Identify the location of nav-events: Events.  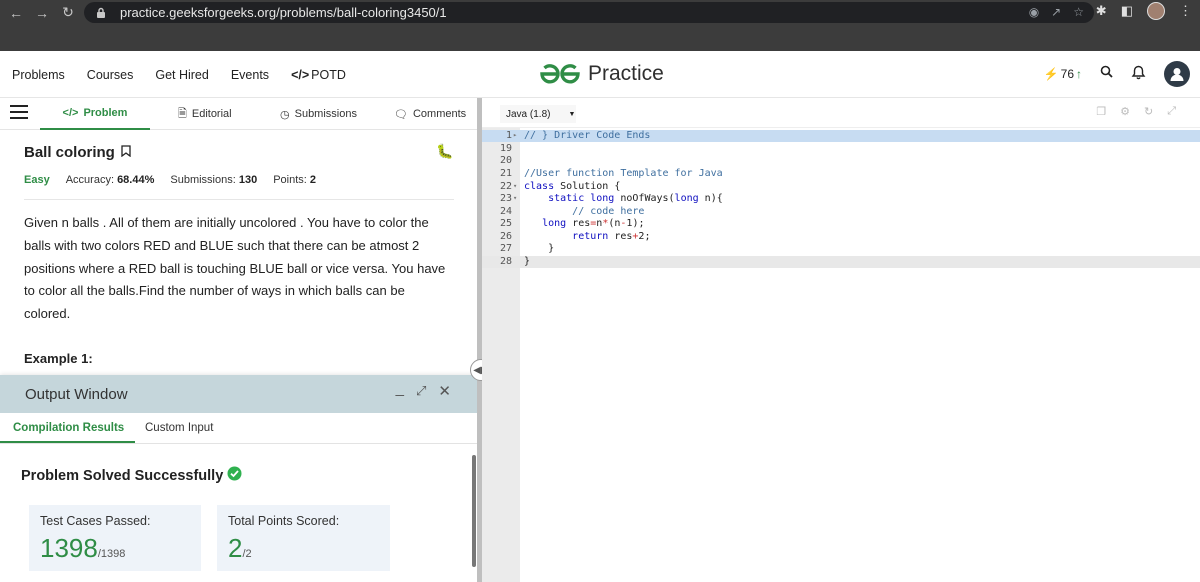
(250, 75).